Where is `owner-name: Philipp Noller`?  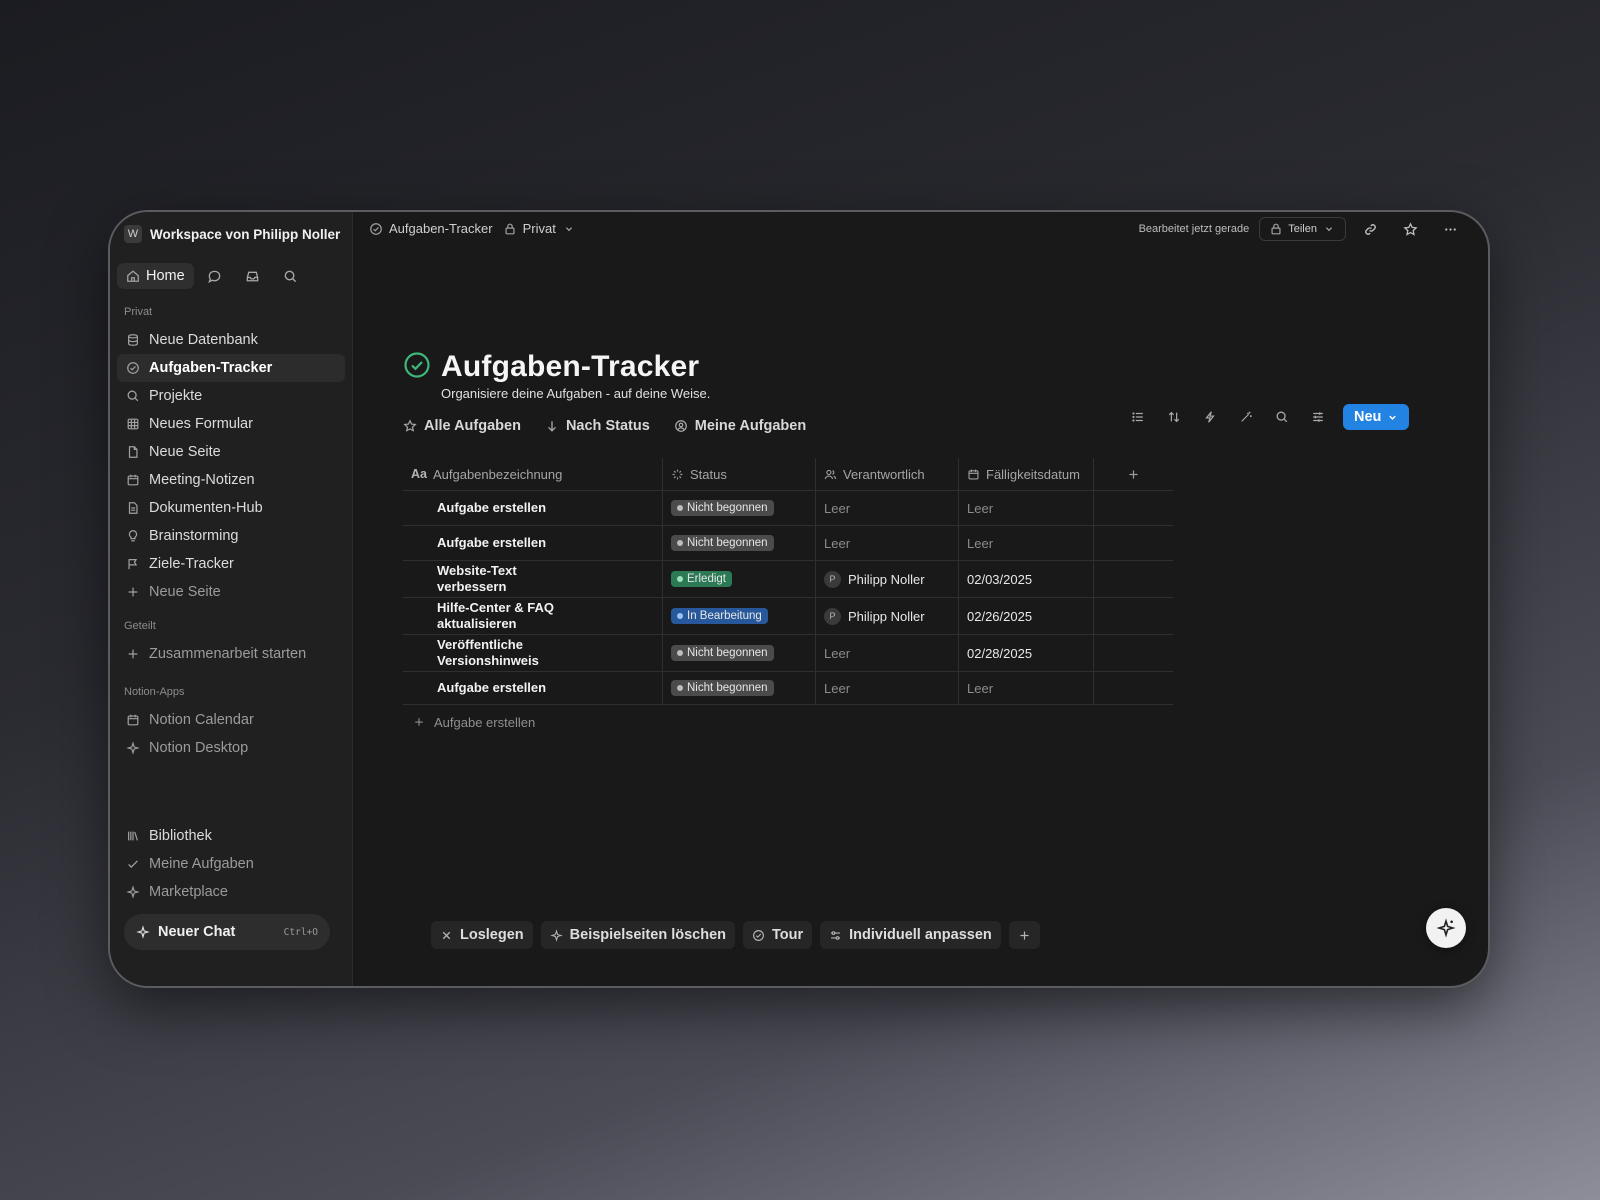 owner-name: Philipp Noller is located at coordinates (886, 579).